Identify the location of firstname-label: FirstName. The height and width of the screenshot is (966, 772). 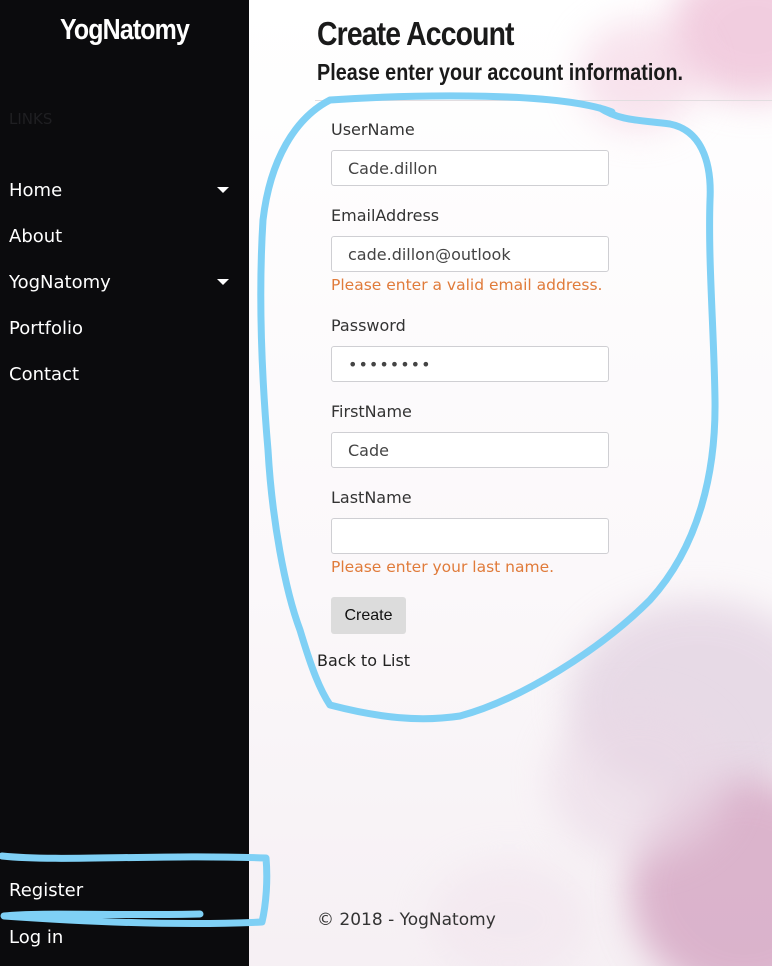
(371, 411).